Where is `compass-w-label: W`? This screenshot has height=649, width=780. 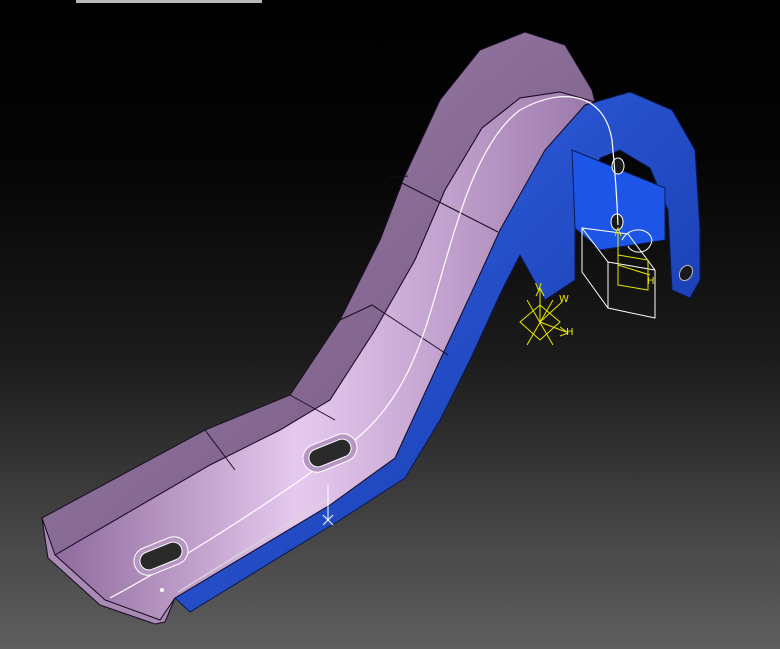 compass-w-label: W is located at coordinates (564, 299).